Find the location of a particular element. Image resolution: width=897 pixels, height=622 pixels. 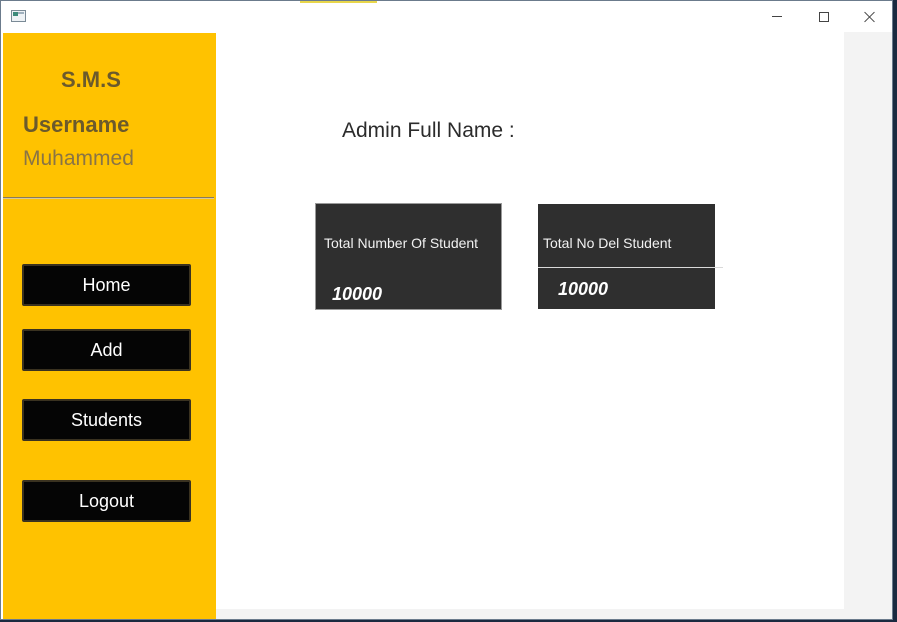

close-button is located at coordinates (870, 16).